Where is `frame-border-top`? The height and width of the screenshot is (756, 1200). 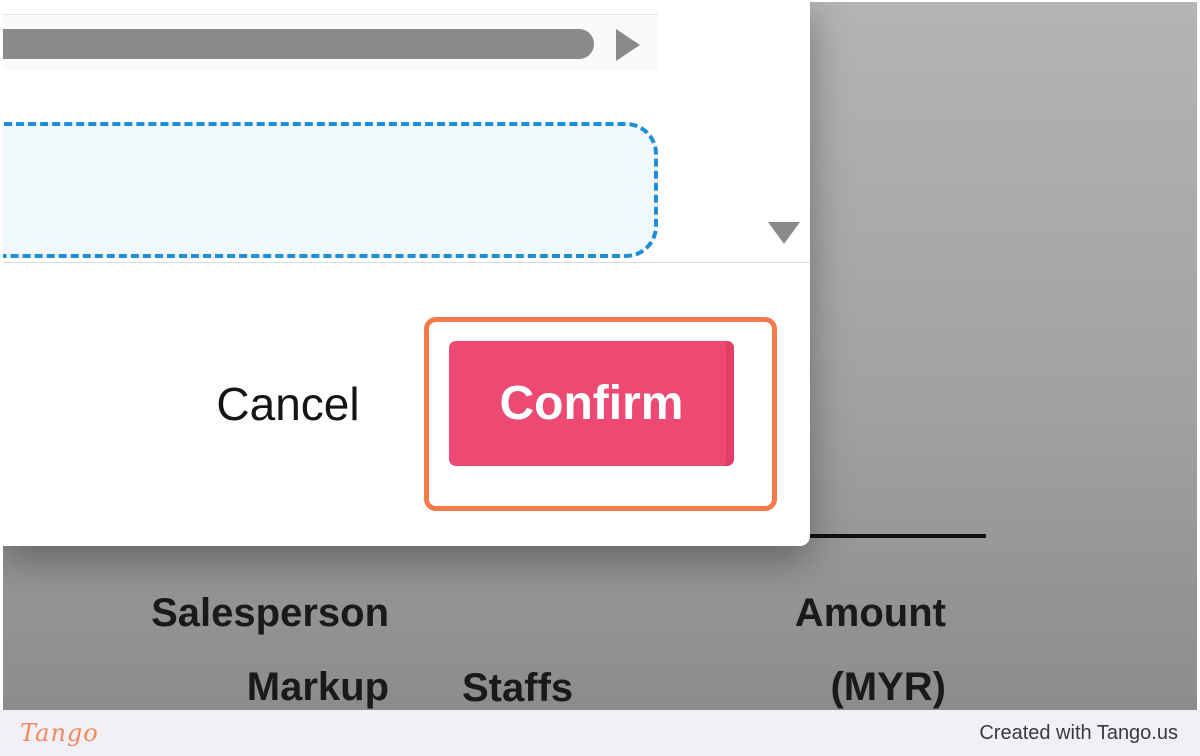 frame-border-top is located at coordinates (600, 1).